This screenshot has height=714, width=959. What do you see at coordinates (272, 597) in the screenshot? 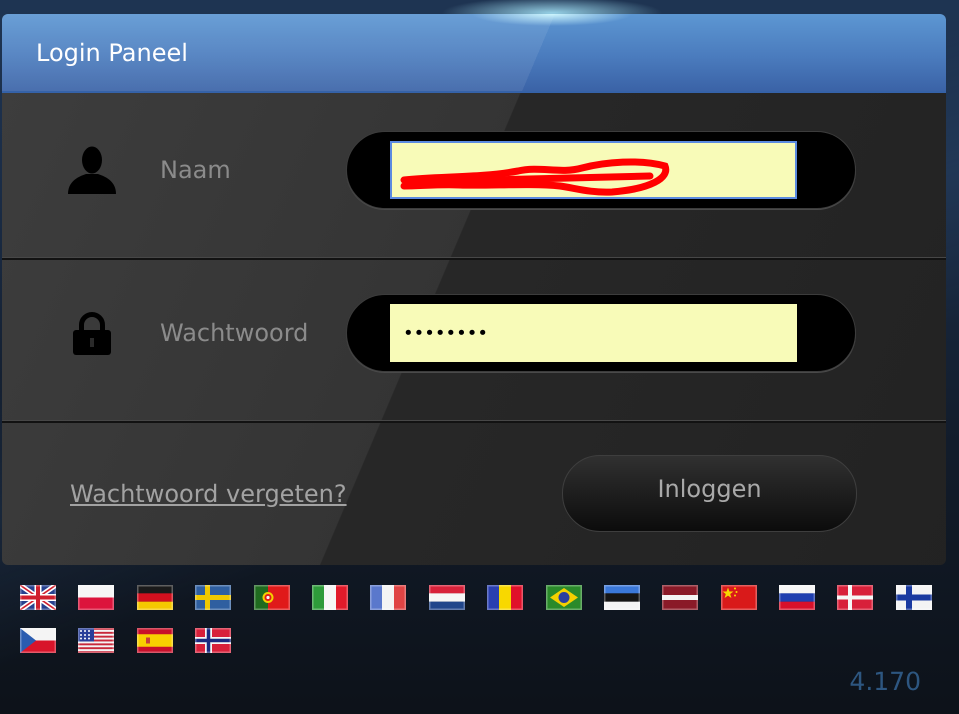
I see `portuguese-flag-icon` at bounding box center [272, 597].